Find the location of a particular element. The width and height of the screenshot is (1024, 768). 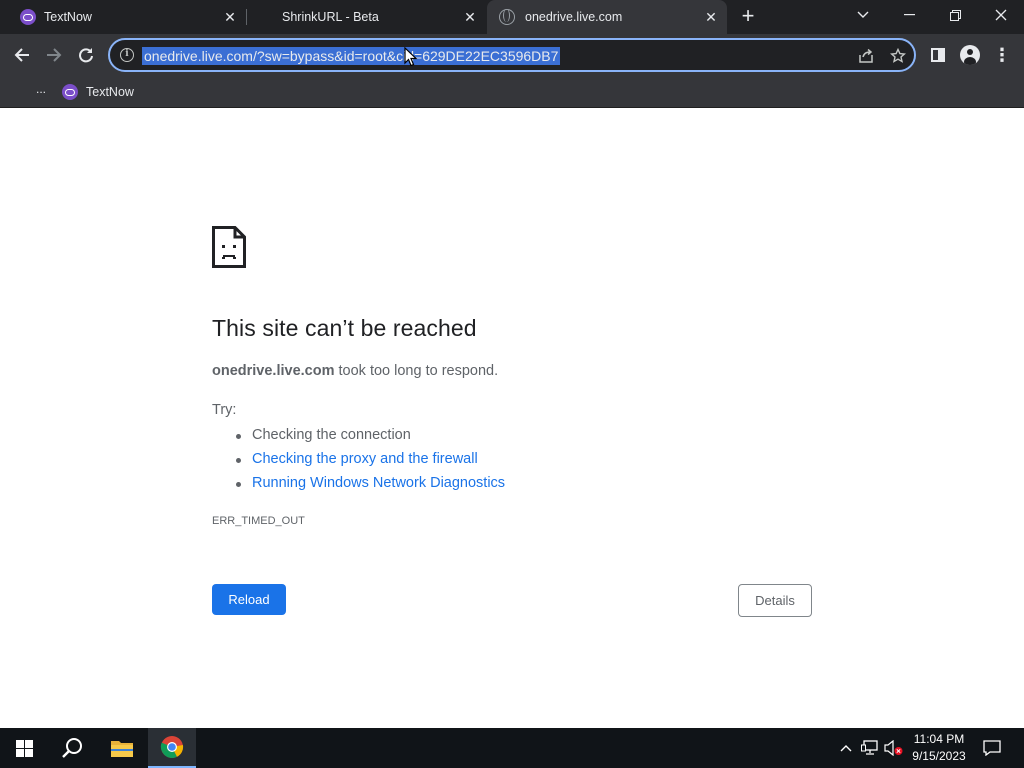

tab-shrinkurl: ShrinkURL - Beta ✕ is located at coordinates (367, 17).